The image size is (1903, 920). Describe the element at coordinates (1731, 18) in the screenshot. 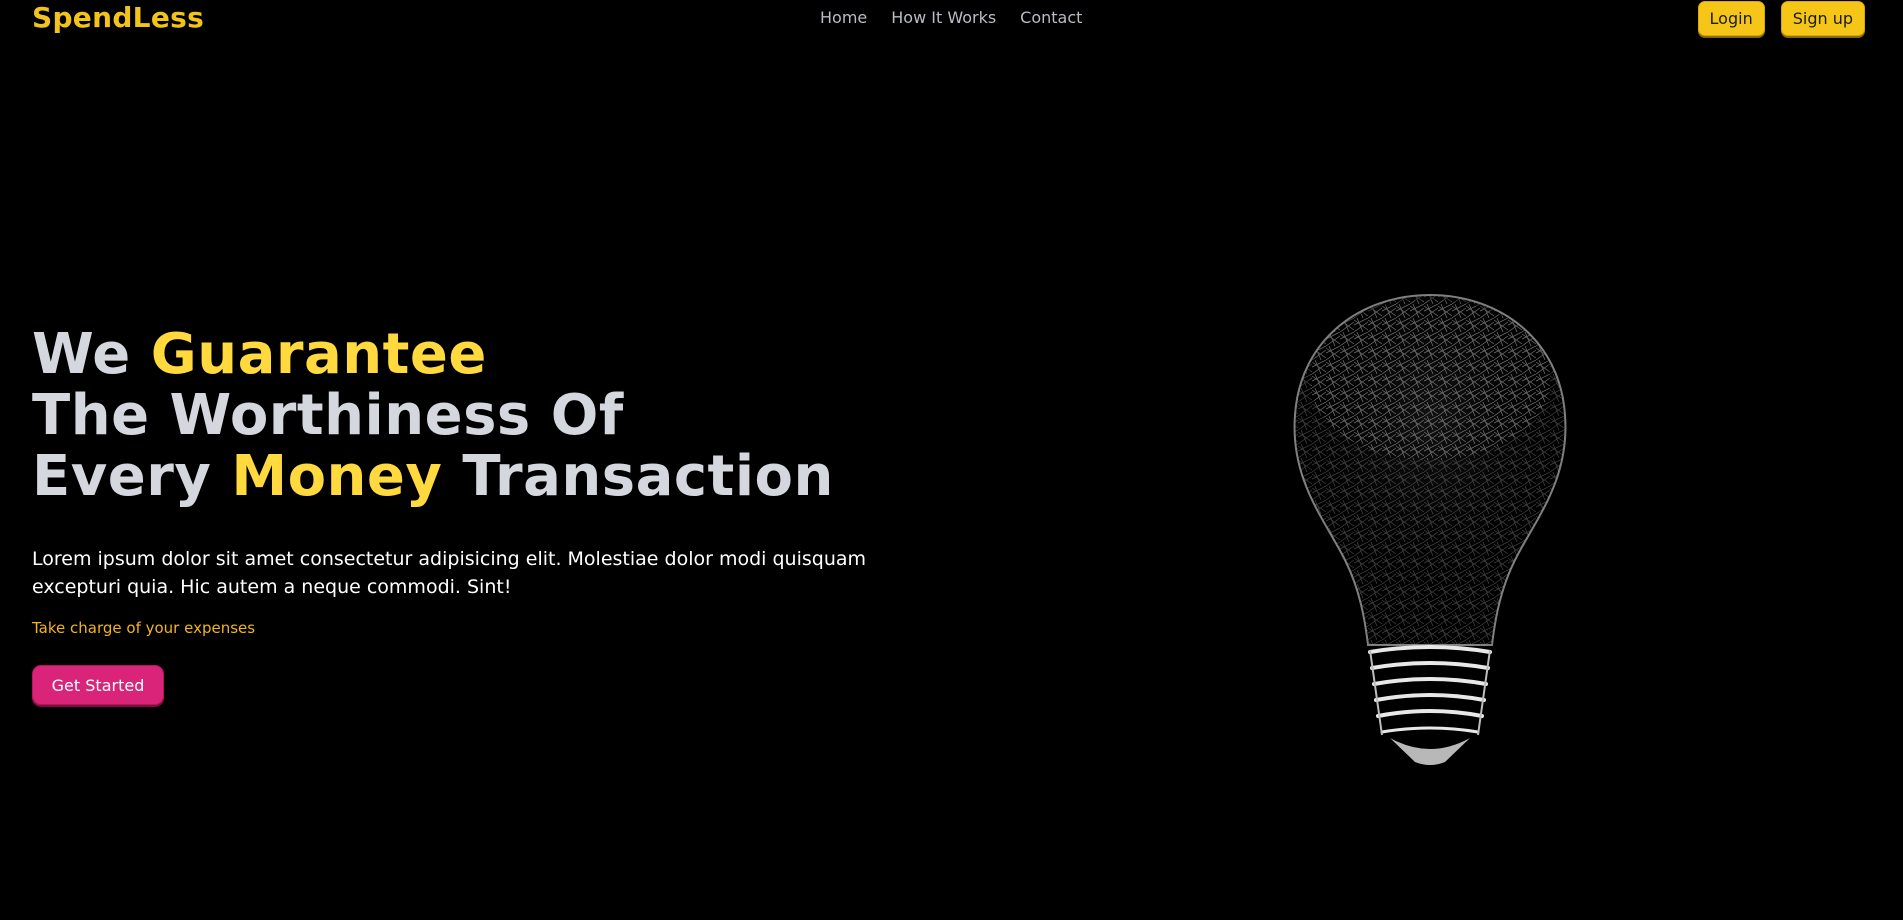

I see `login-button: Login` at that location.